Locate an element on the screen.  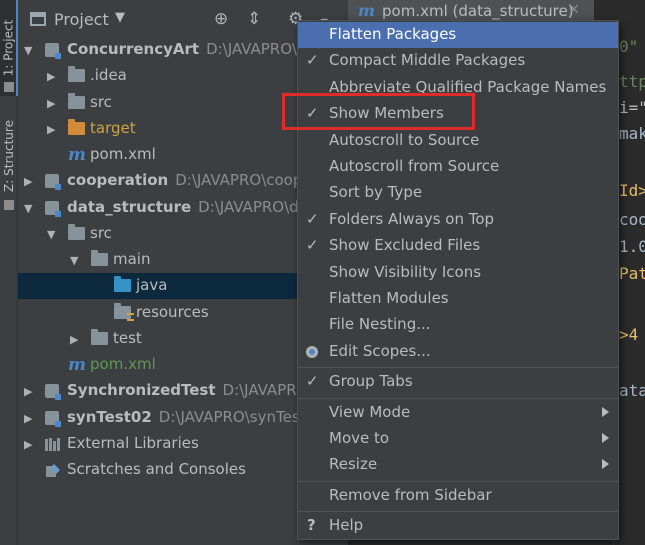
menu-item-autoscroll-from-source: Autoscroll from Source is located at coordinates (458, 167).